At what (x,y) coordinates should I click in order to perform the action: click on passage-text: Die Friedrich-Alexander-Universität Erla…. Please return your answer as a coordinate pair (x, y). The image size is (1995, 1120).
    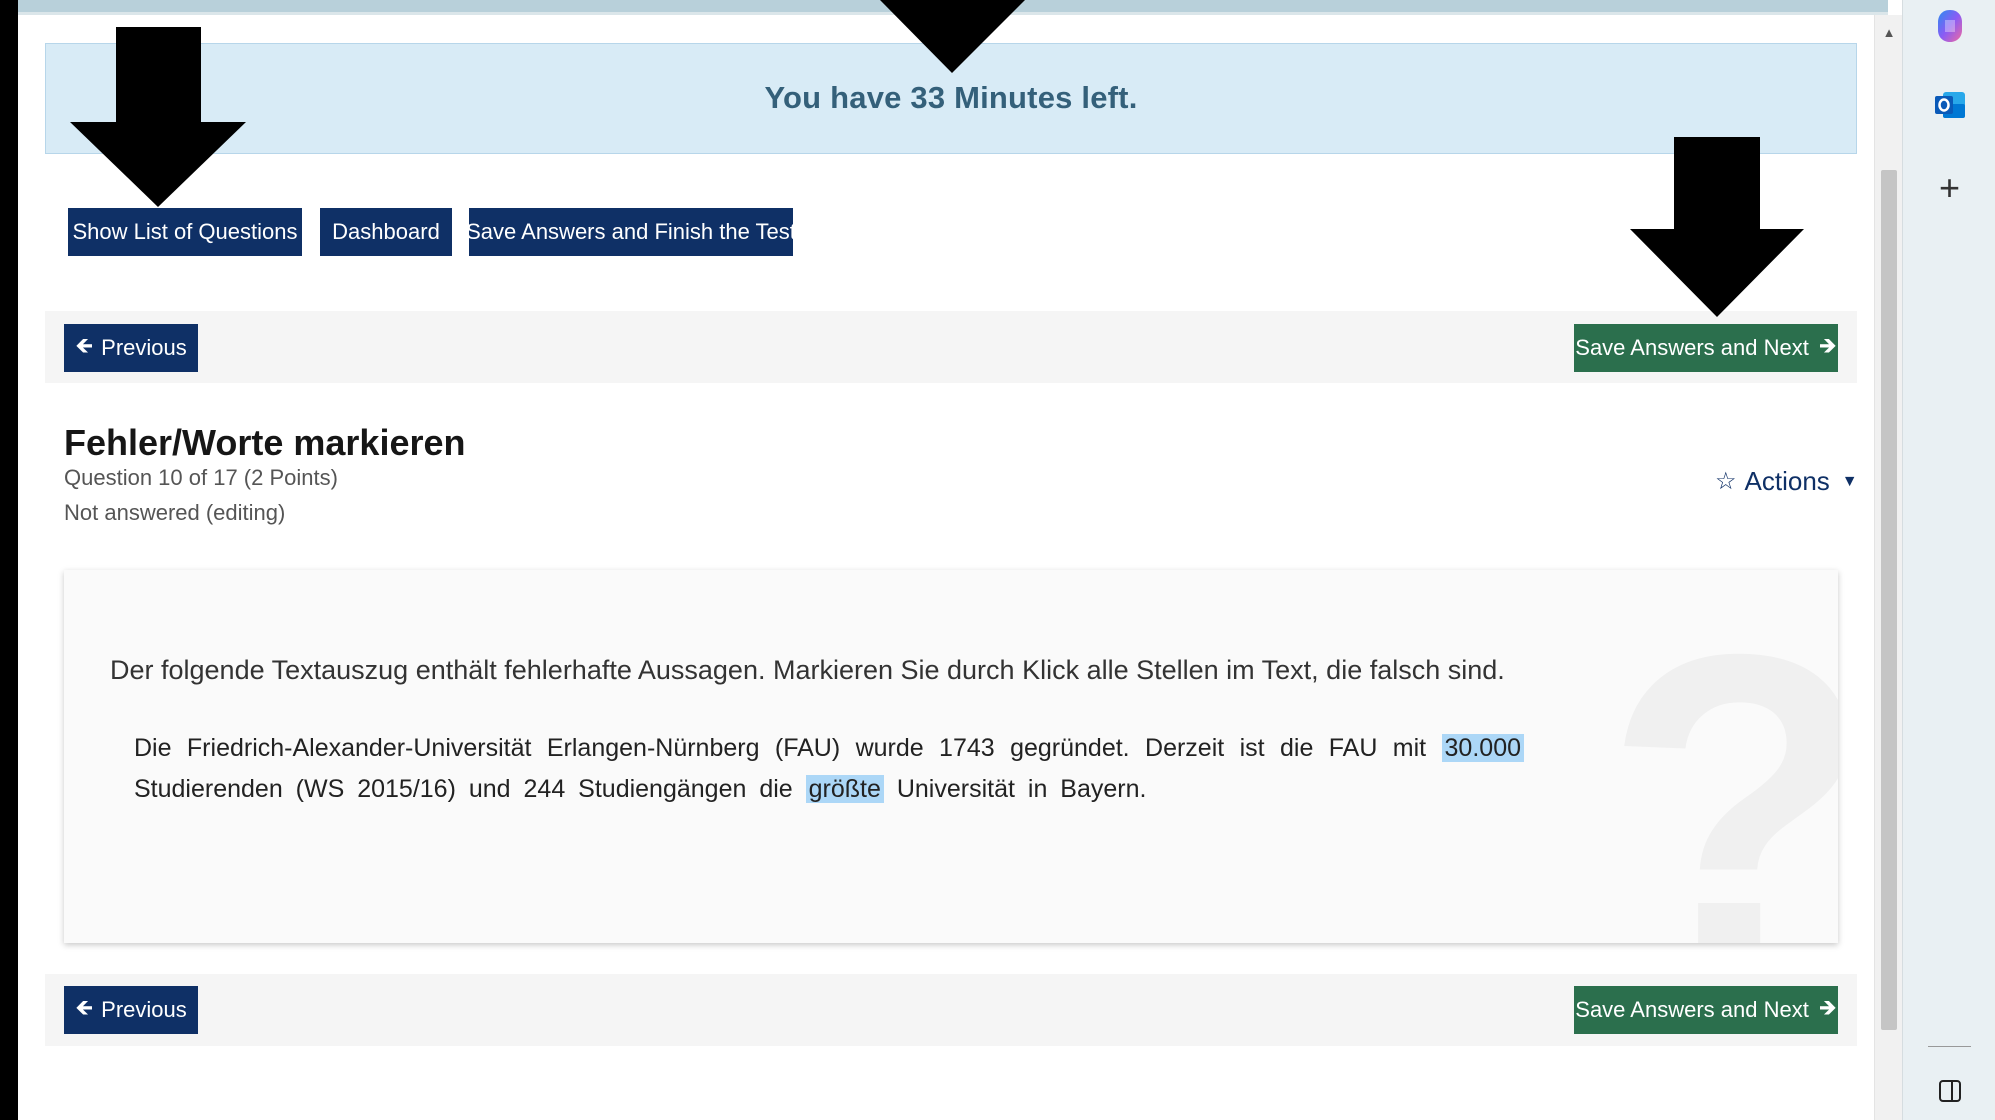
    Looking at the image, I should click on (788, 748).